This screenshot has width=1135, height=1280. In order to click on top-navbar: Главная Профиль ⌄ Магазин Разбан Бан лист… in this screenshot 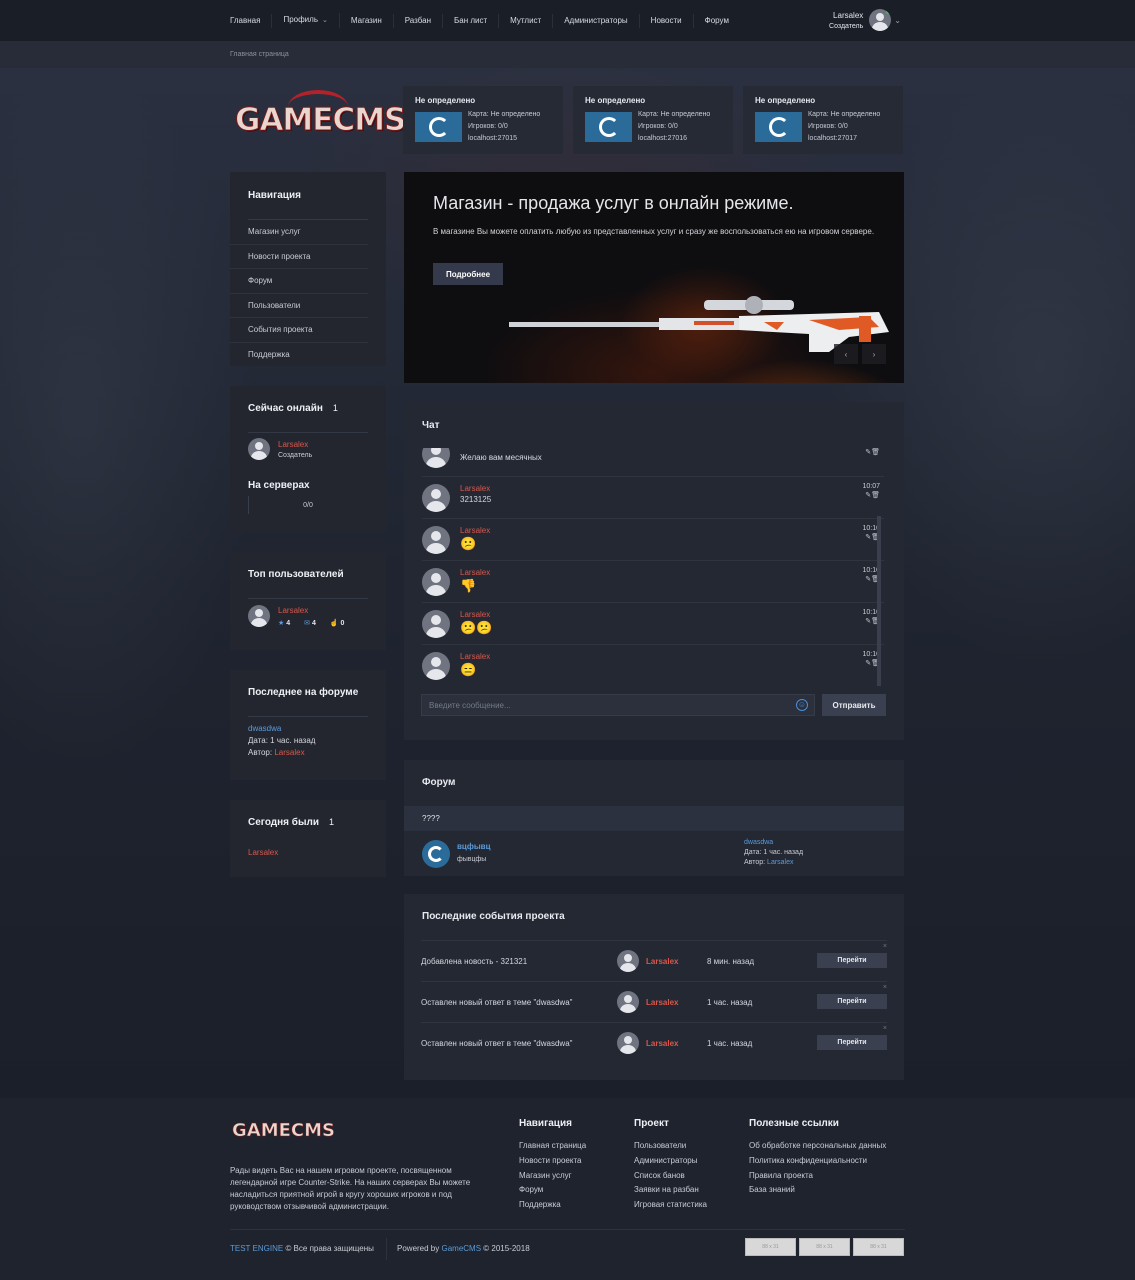, I will do `click(567, 20)`.